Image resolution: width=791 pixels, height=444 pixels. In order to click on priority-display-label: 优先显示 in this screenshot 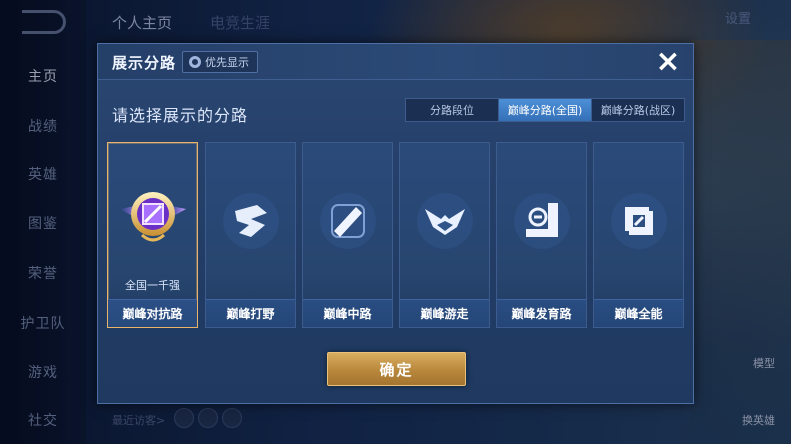, I will do `click(227, 62)`.